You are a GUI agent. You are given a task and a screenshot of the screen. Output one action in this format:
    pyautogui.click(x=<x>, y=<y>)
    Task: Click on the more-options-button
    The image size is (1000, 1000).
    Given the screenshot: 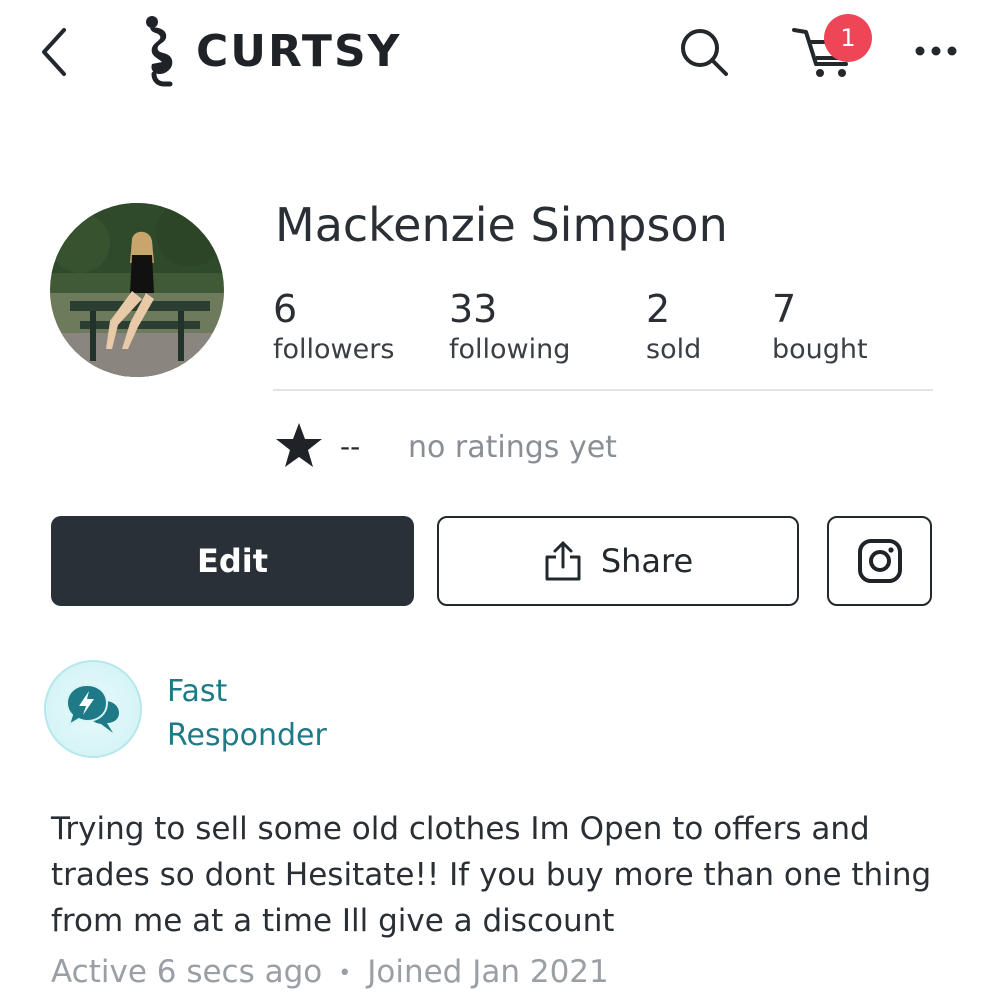 What is the action you would take?
    pyautogui.click(x=936, y=51)
    